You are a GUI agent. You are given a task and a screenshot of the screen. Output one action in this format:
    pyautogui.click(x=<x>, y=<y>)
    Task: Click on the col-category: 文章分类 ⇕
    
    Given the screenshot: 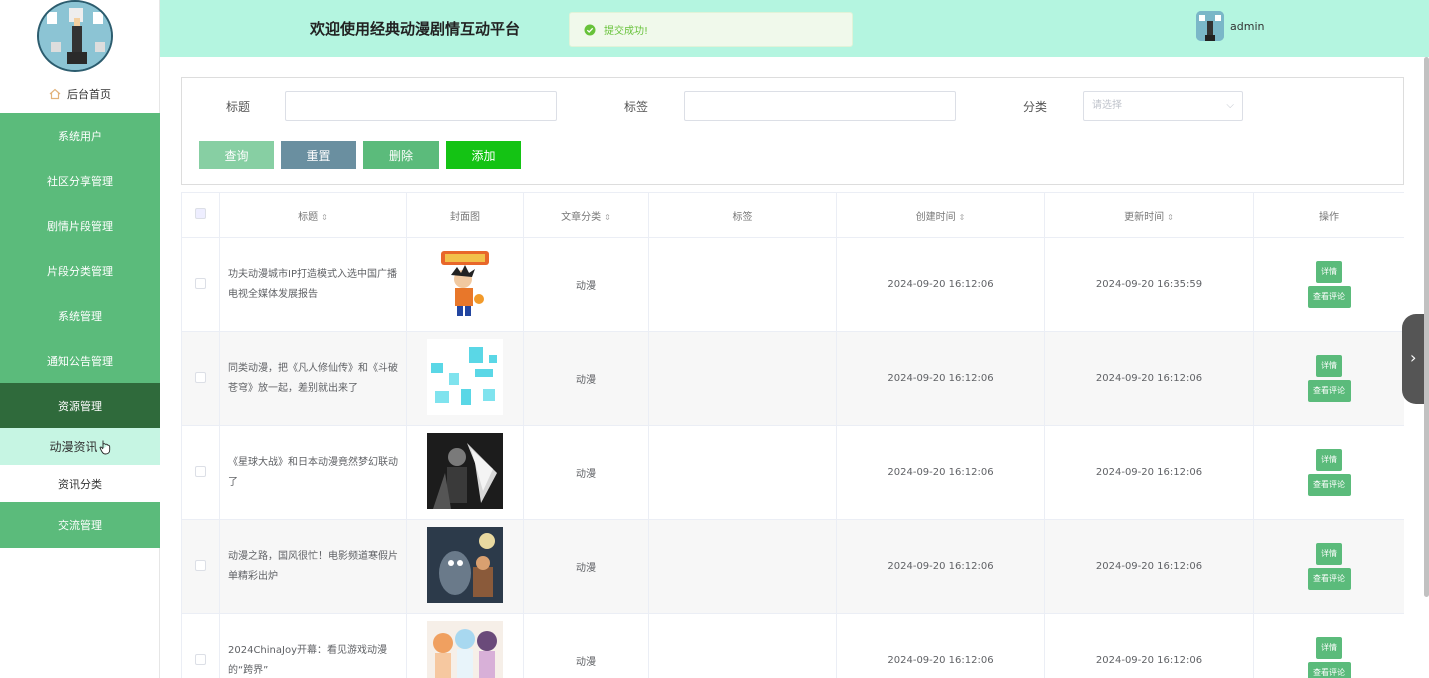 What is the action you would take?
    pyautogui.click(x=586, y=215)
    